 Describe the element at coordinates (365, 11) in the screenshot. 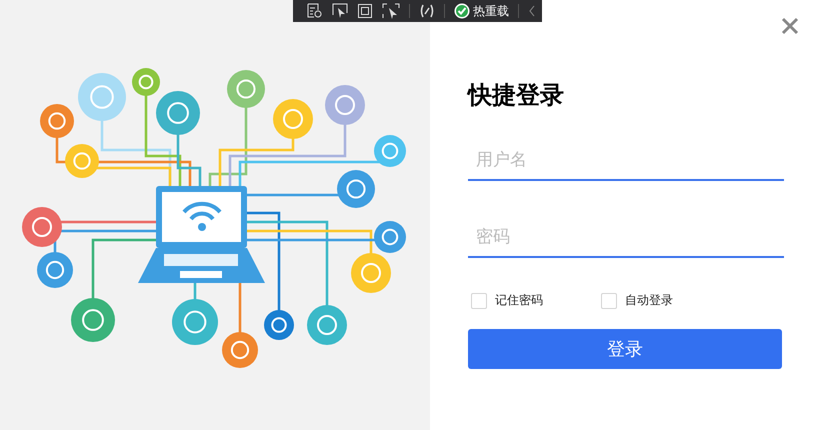

I see `square-icon` at that location.